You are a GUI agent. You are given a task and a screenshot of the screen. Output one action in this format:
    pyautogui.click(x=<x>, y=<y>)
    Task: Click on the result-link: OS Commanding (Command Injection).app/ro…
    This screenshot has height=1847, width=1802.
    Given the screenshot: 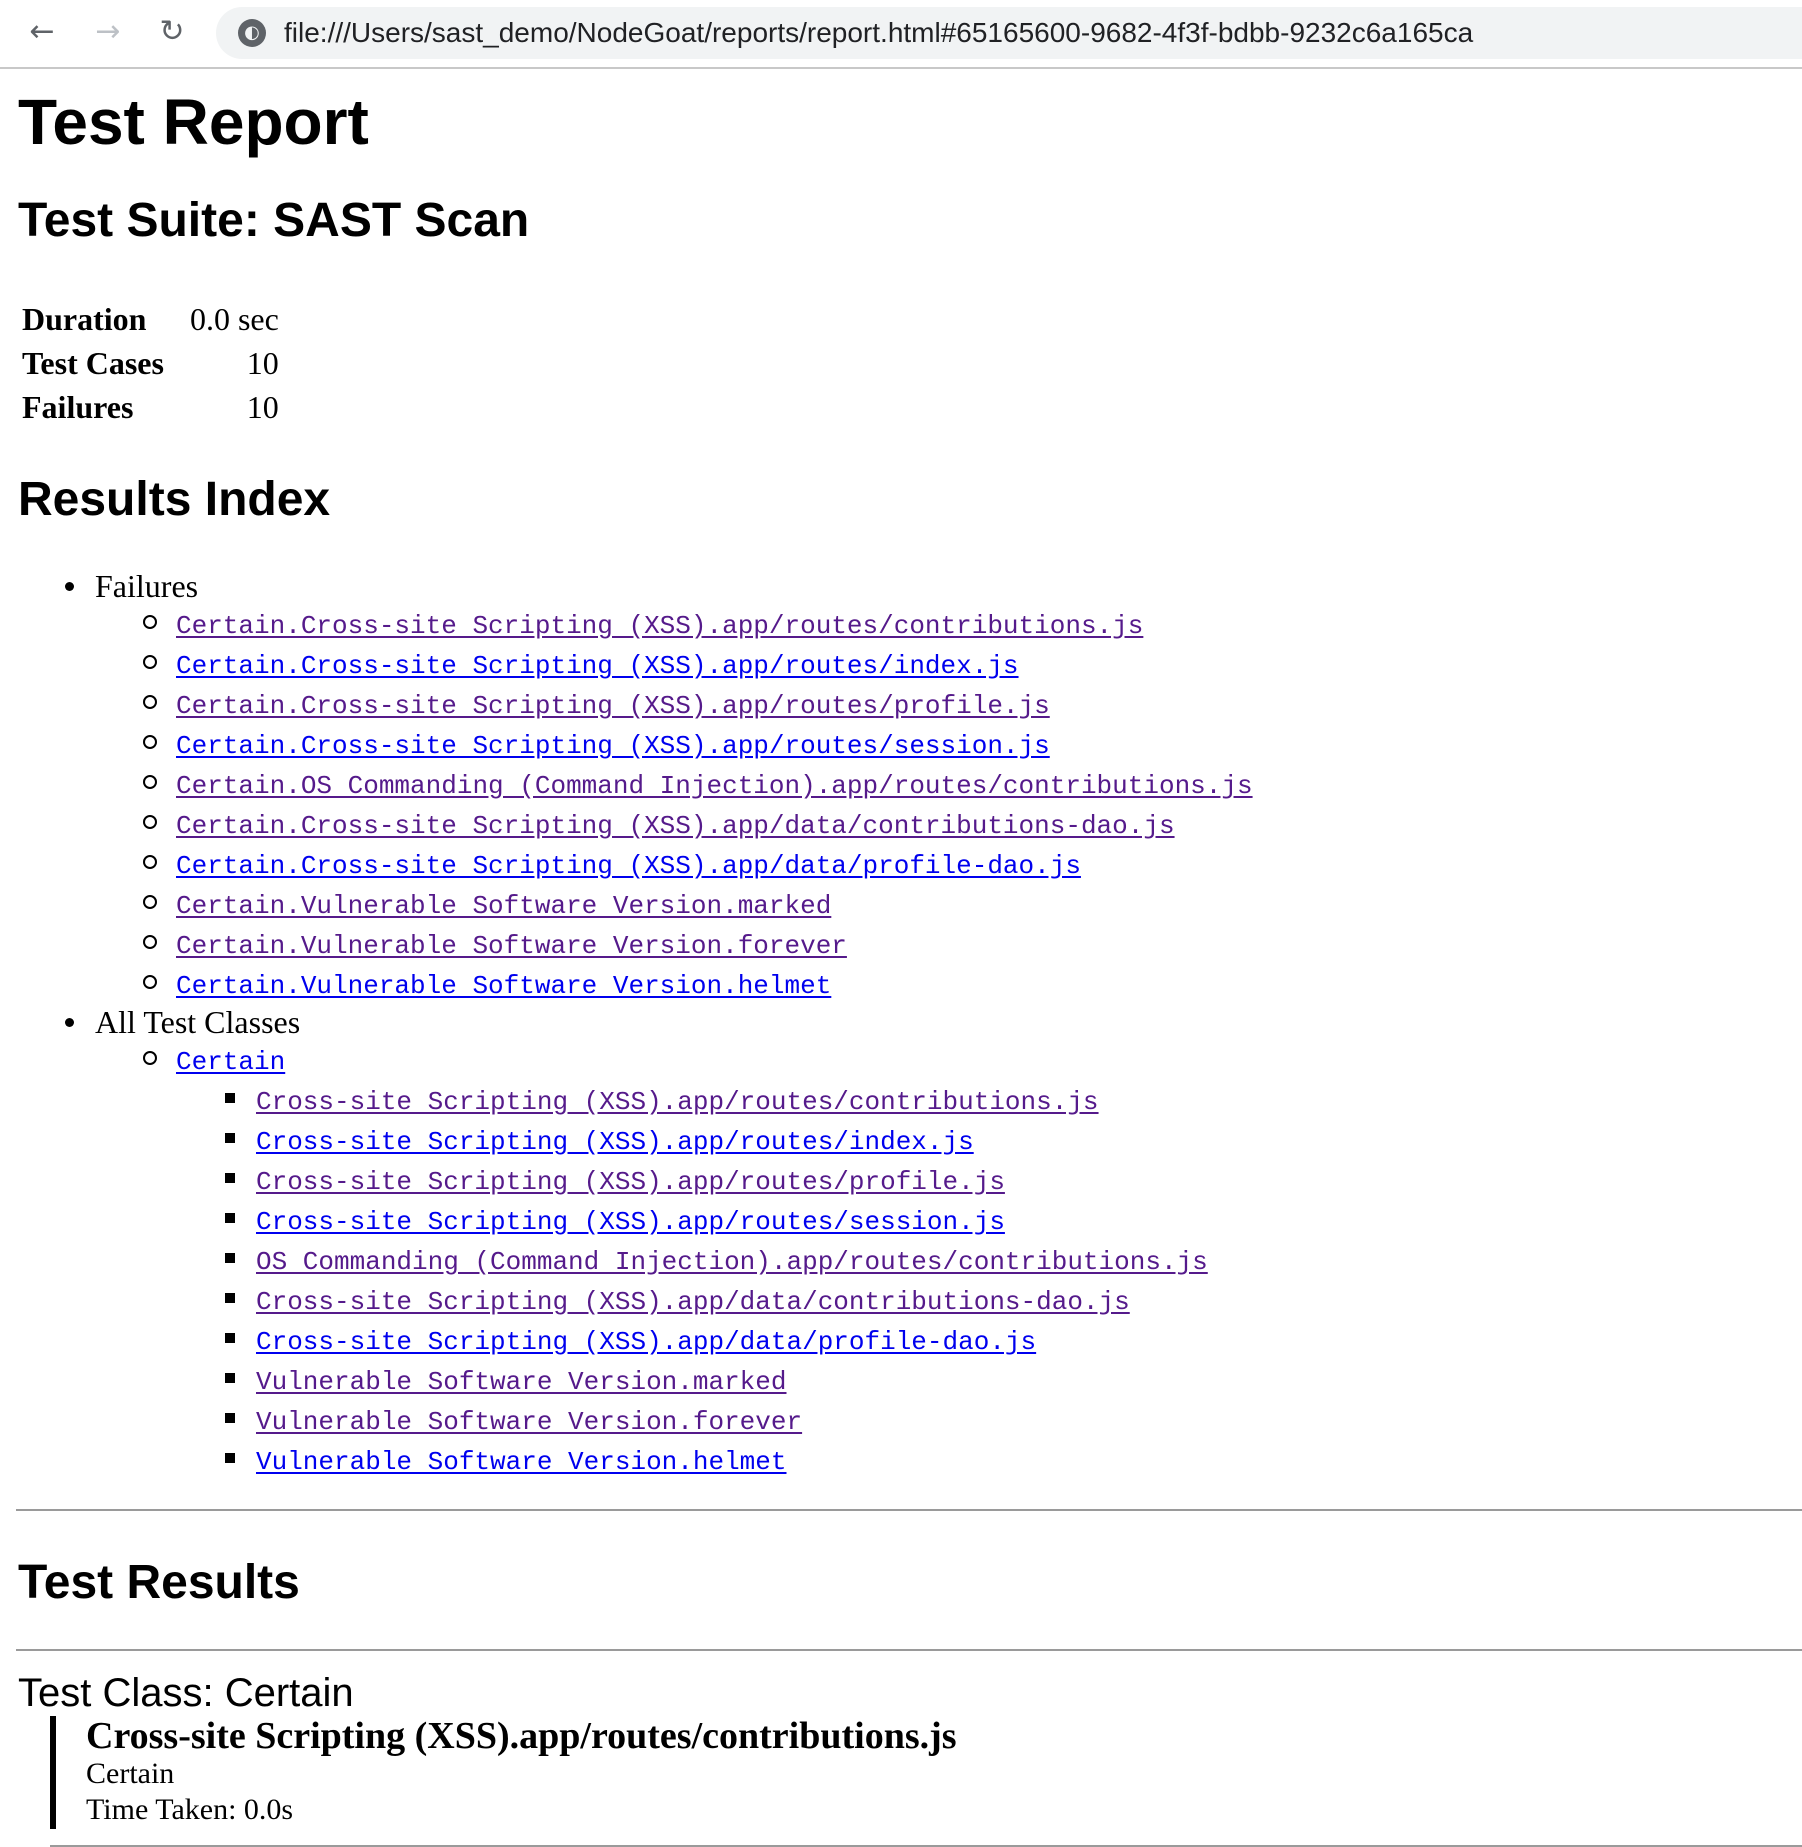 What is the action you would take?
    pyautogui.click(x=732, y=1262)
    